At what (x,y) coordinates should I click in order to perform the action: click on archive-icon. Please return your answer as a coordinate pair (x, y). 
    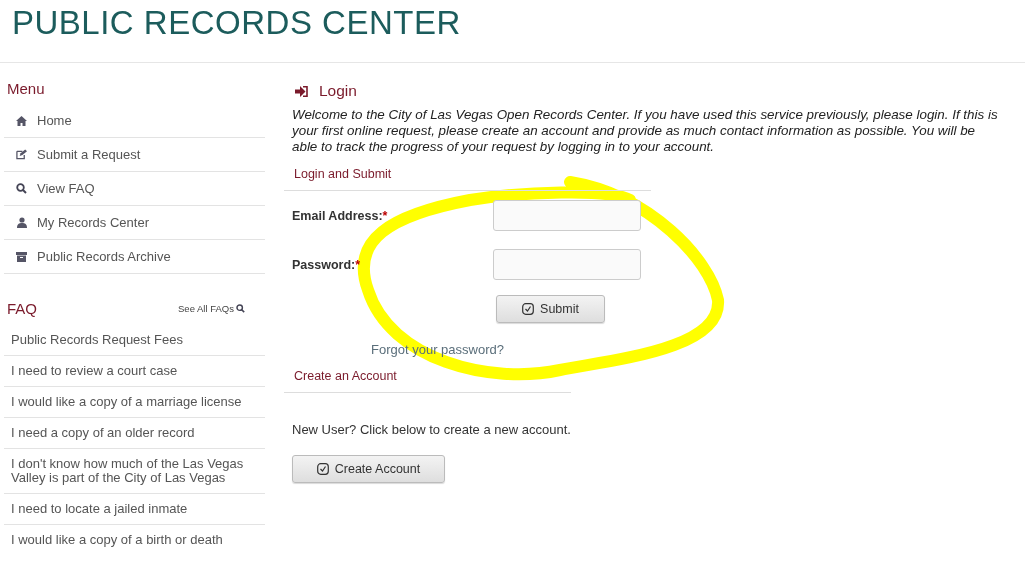
    Looking at the image, I should click on (21, 256).